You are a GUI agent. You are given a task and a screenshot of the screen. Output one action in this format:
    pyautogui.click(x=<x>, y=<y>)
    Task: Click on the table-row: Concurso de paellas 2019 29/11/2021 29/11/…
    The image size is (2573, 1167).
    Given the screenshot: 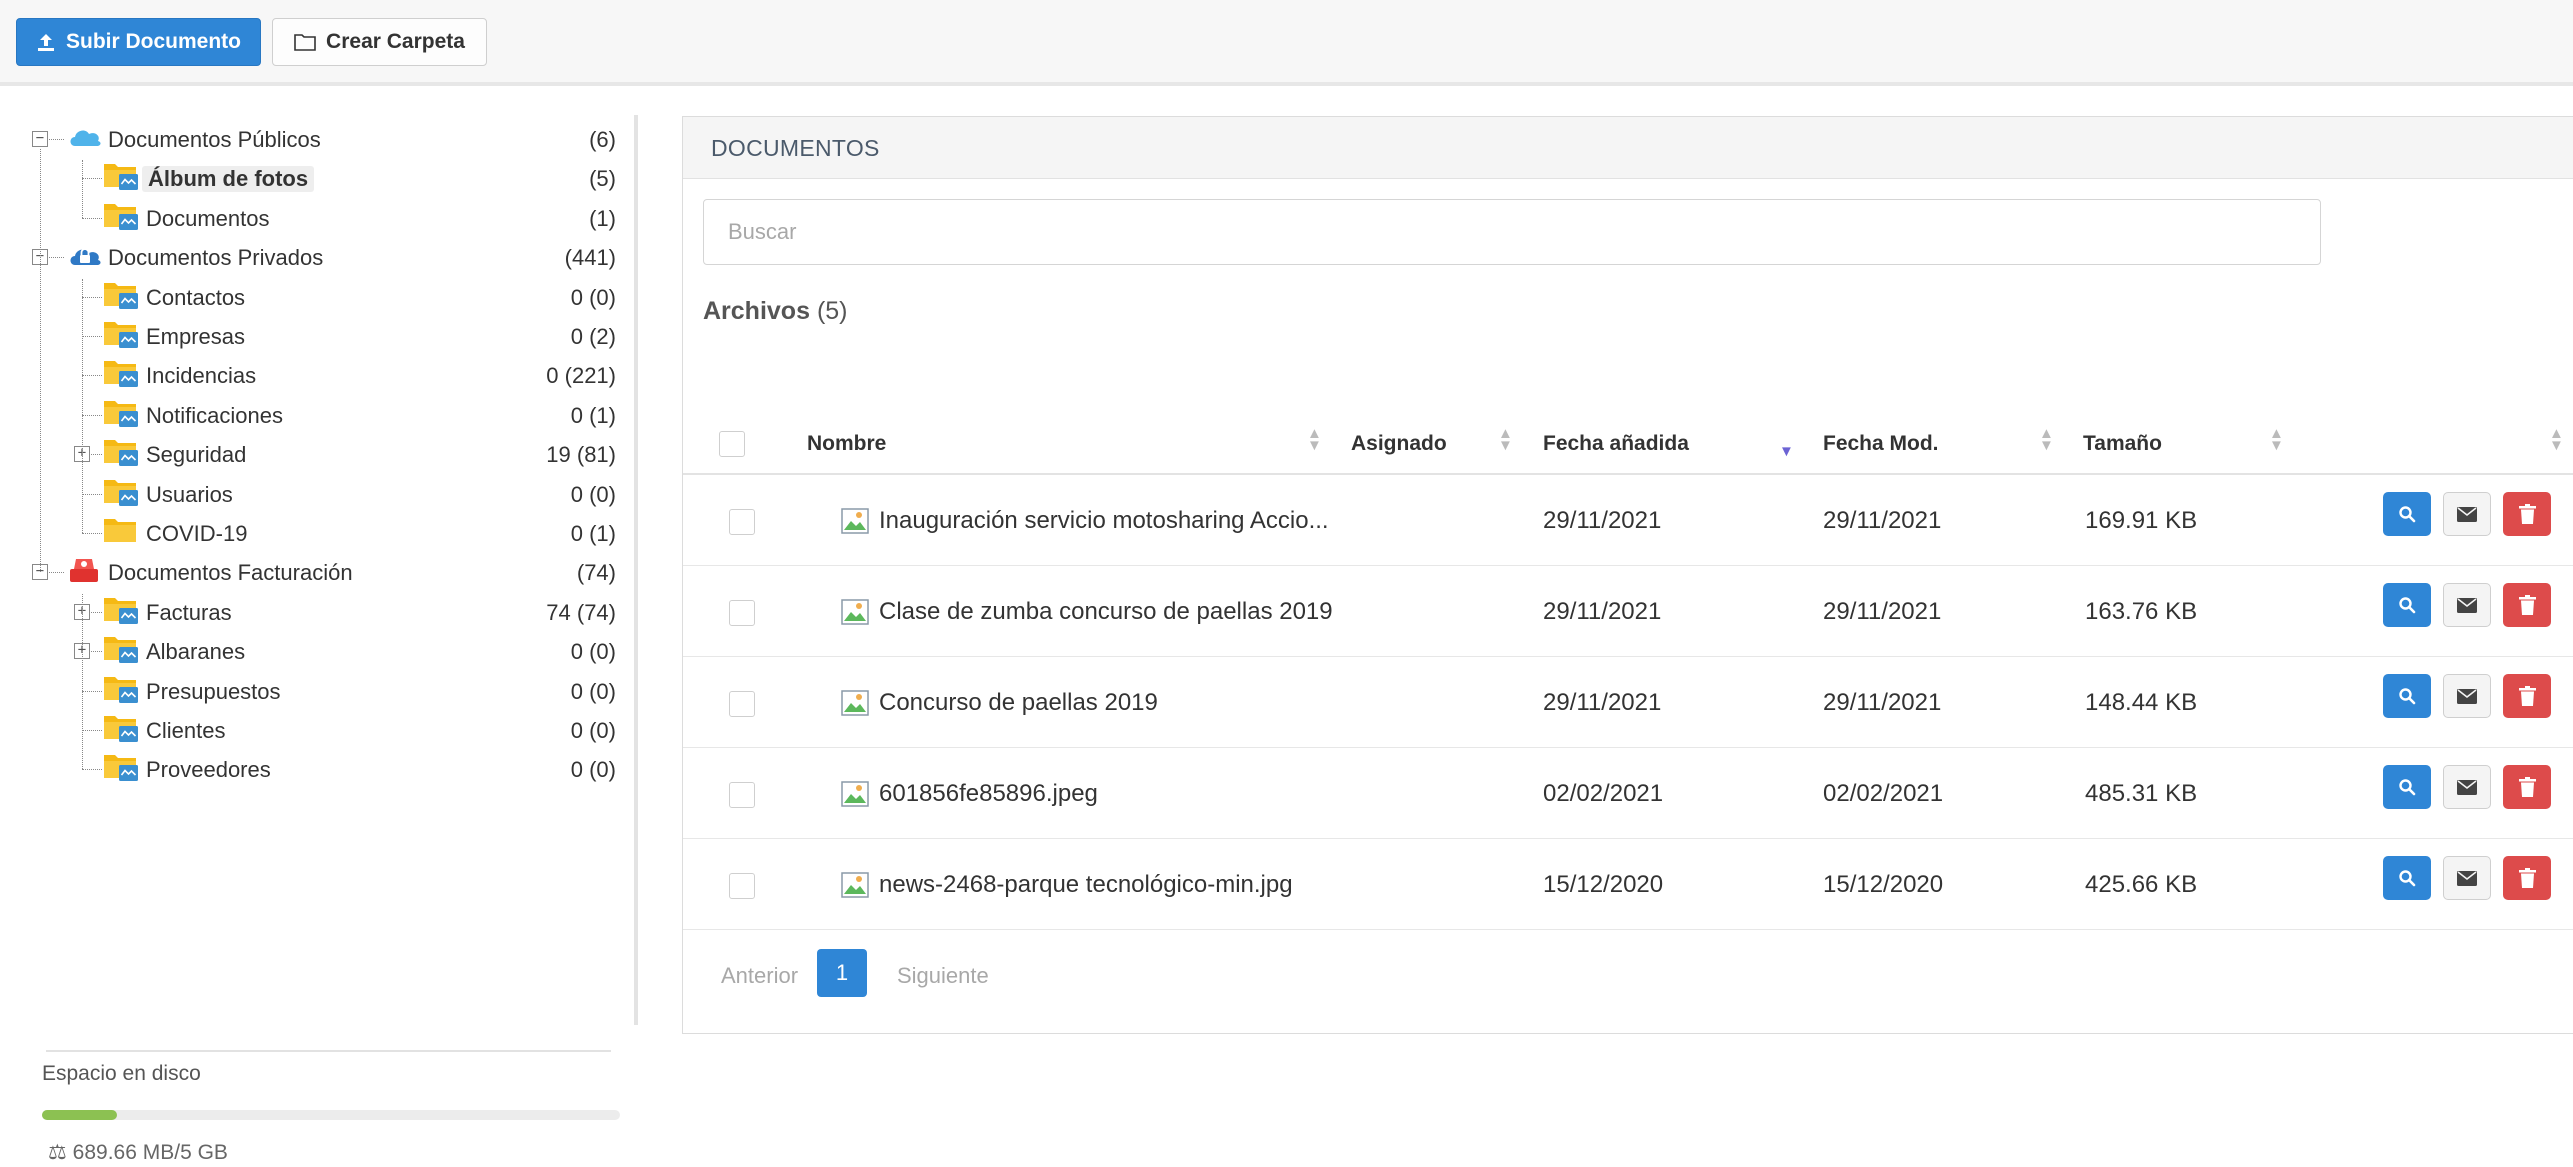 What is the action you would take?
    pyautogui.click(x=1628, y=702)
    